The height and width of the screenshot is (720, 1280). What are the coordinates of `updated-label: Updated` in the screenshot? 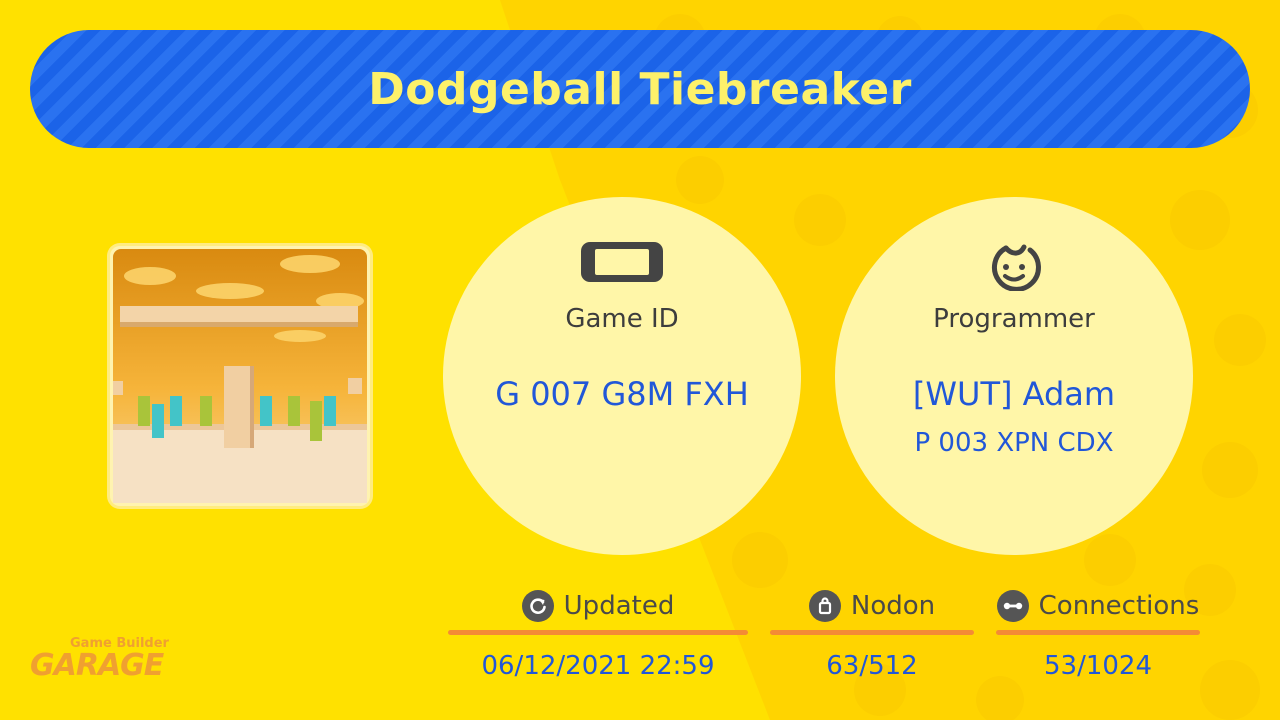 It's located at (619, 606).